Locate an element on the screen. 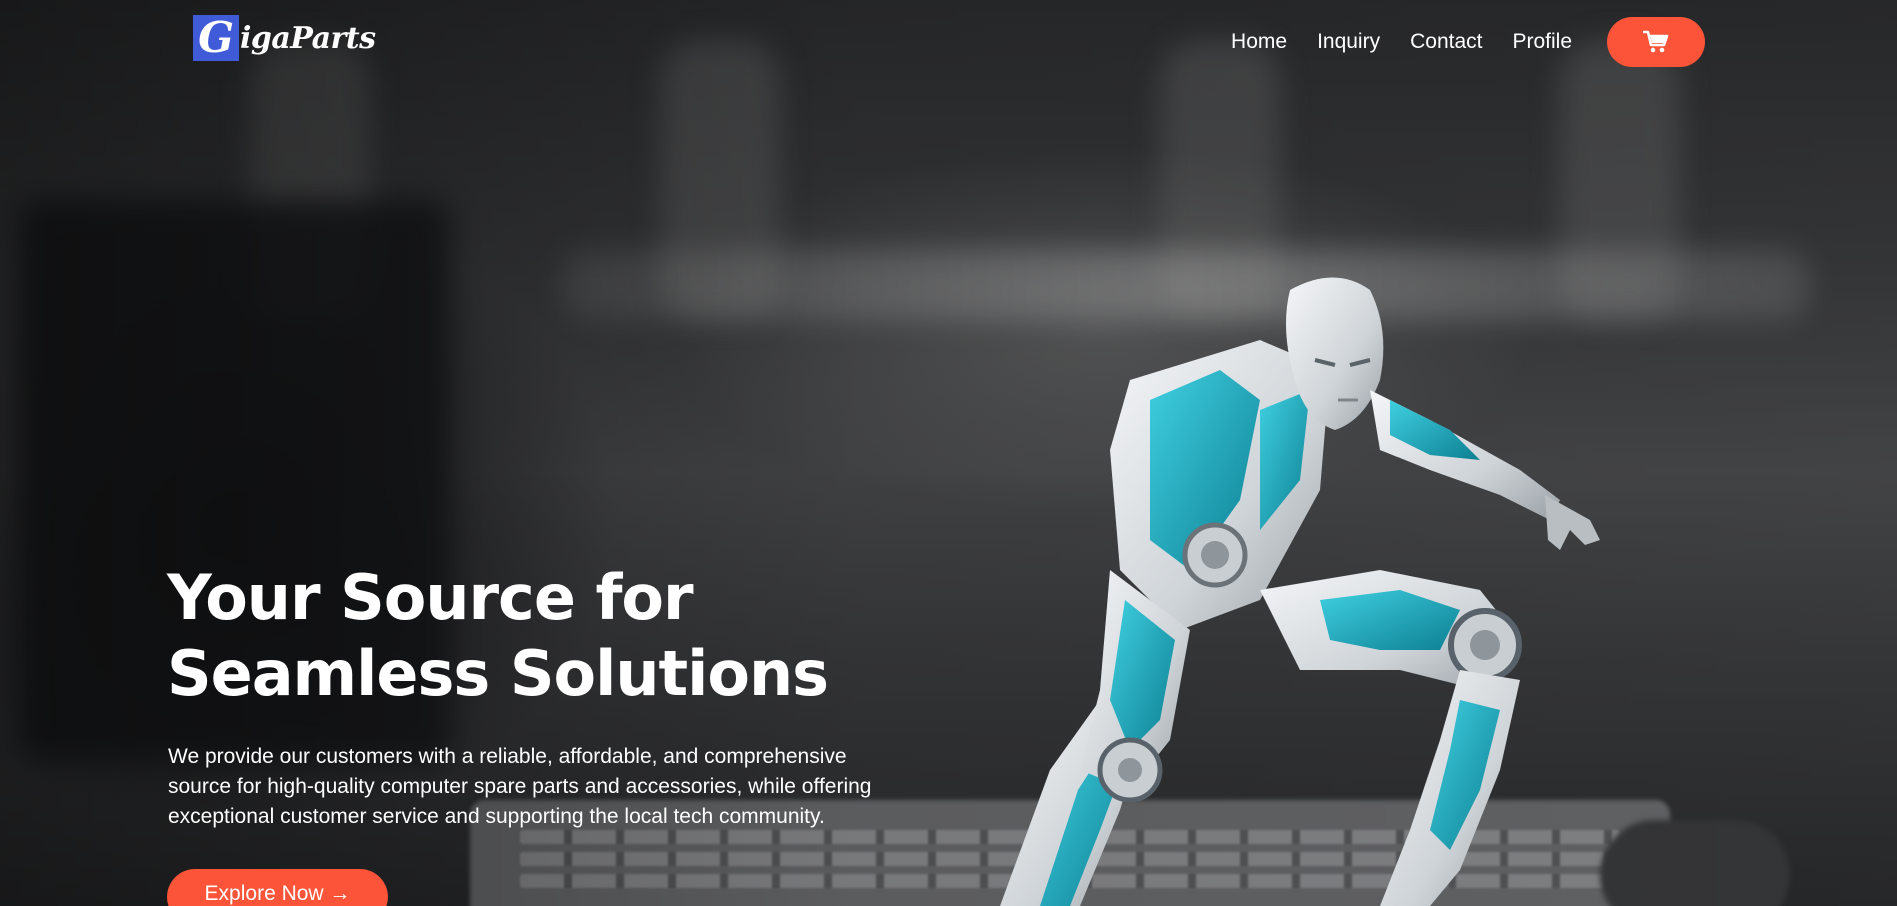 The width and height of the screenshot is (1897, 906). cart-button is located at coordinates (1656, 42).